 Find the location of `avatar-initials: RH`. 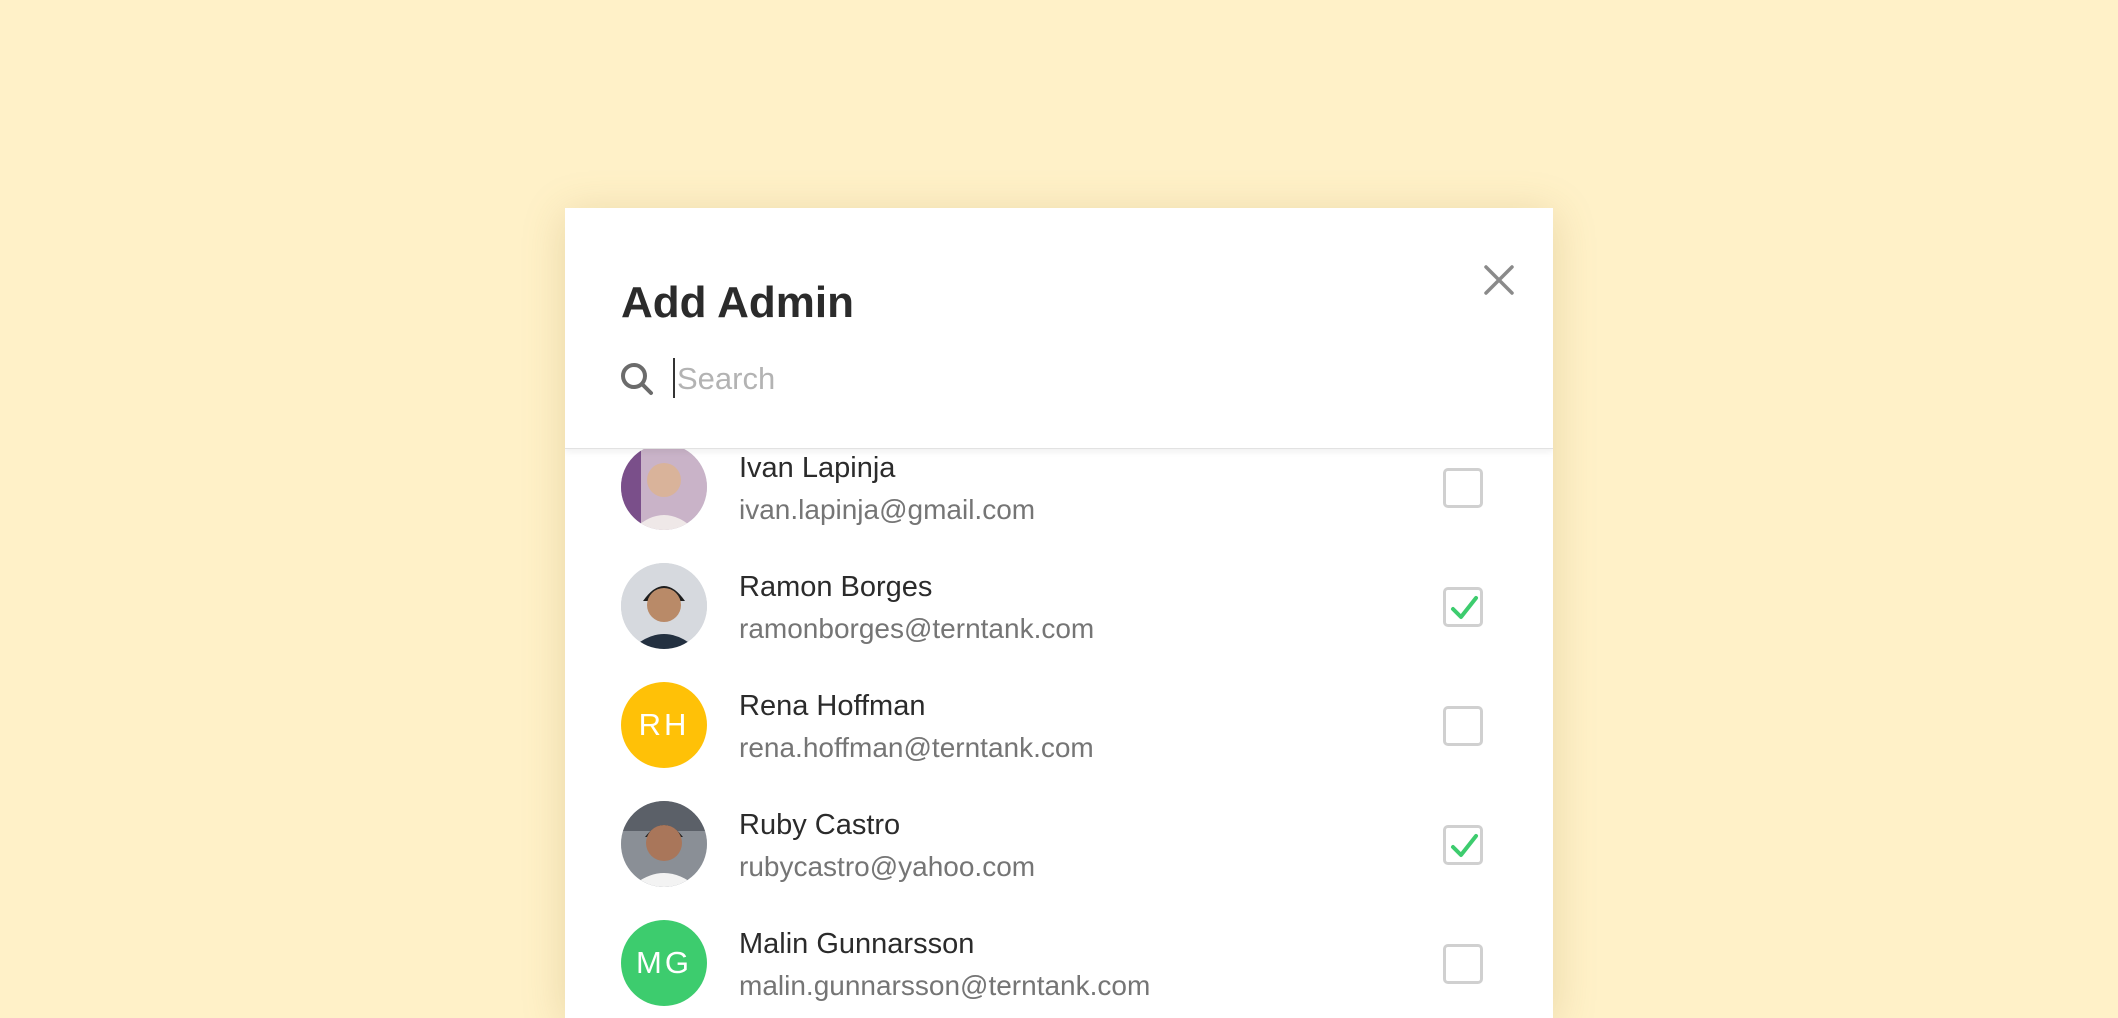

avatar-initials: RH is located at coordinates (664, 724).